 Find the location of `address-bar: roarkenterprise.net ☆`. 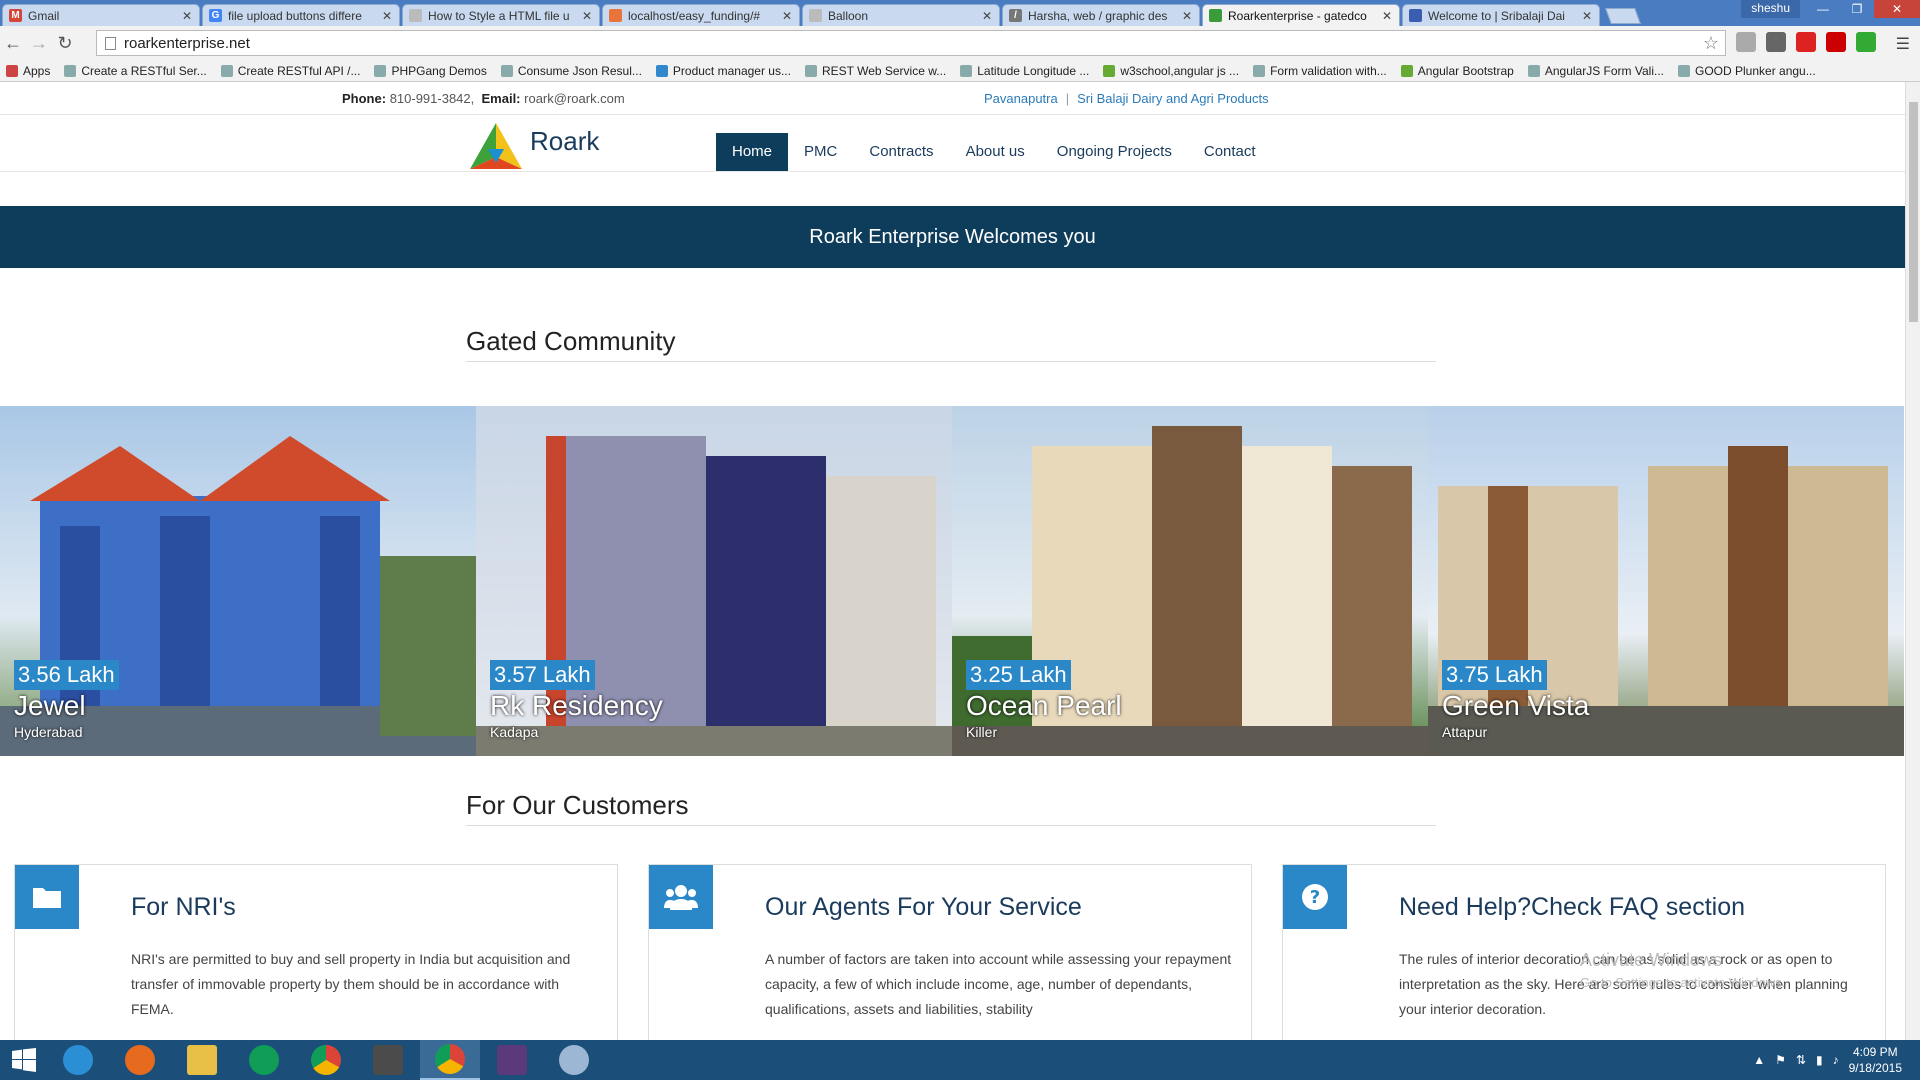

address-bar: roarkenterprise.net ☆ is located at coordinates (911, 43).